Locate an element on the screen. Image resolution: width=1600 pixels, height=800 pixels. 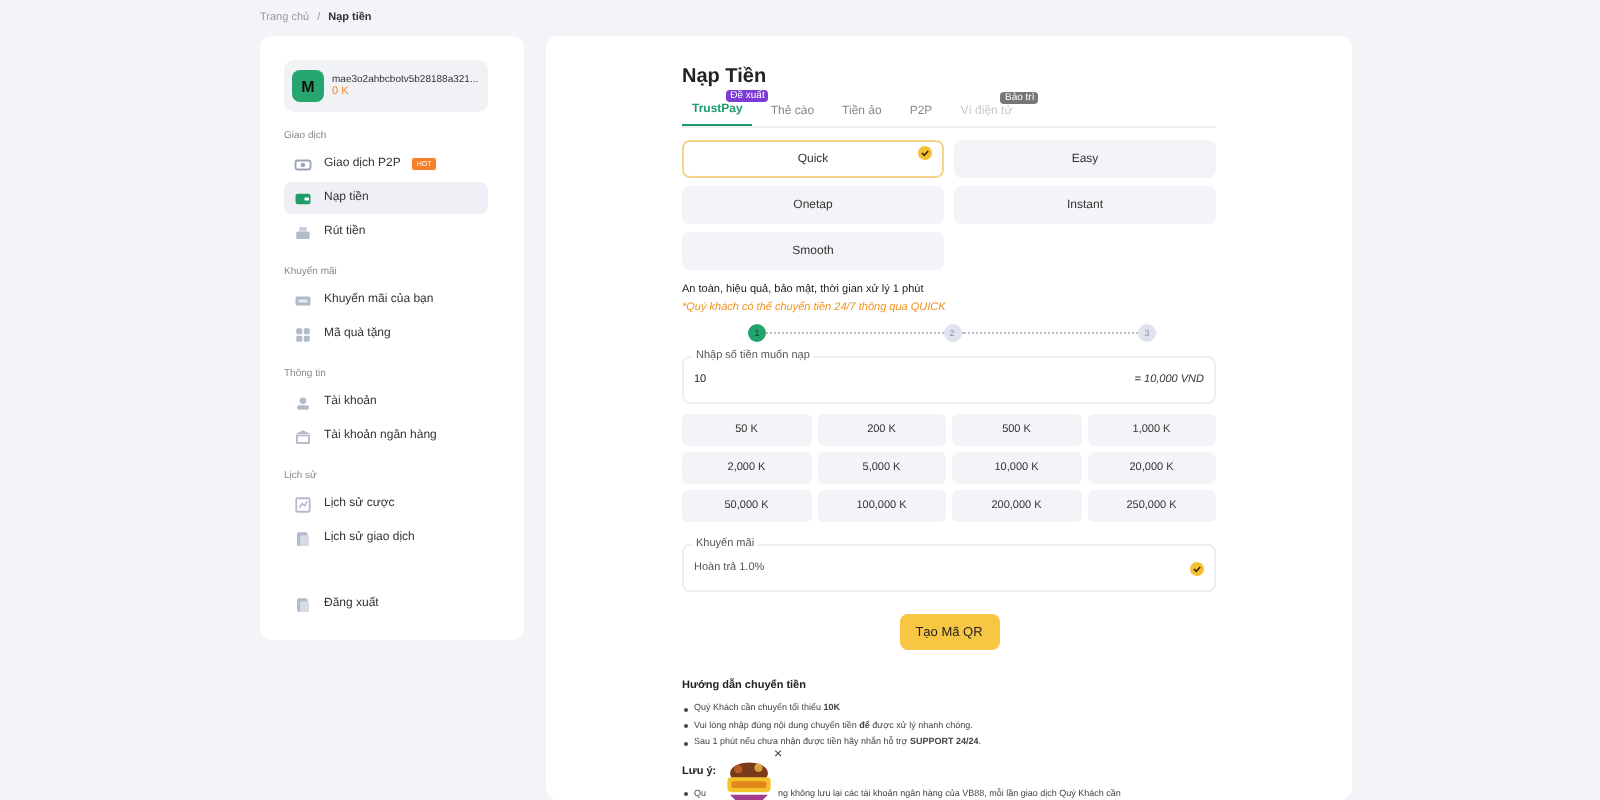
user-icon is located at coordinates (303, 402).